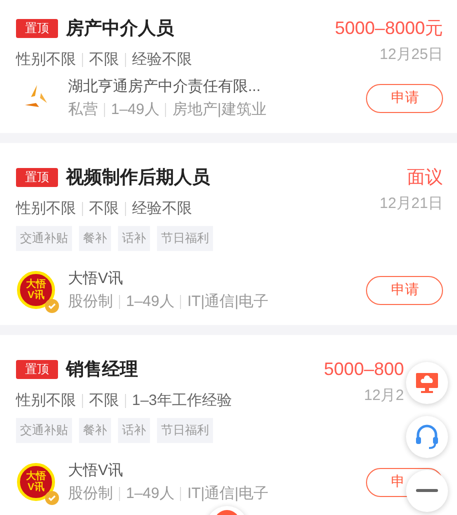 The height and width of the screenshot is (515, 457). Describe the element at coordinates (219, 109) in the screenshot. I see `company-info: 房地产|建筑业` at that location.